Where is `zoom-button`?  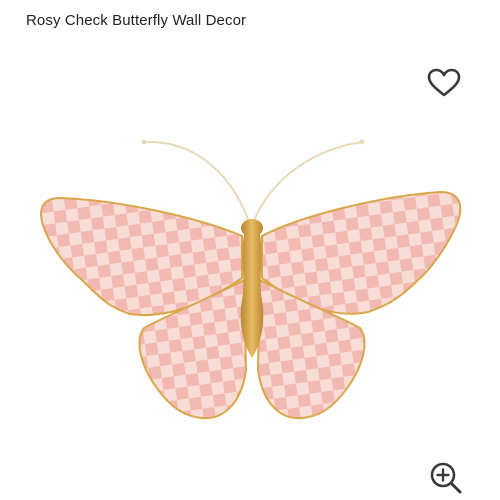
zoom-button is located at coordinates (446, 478).